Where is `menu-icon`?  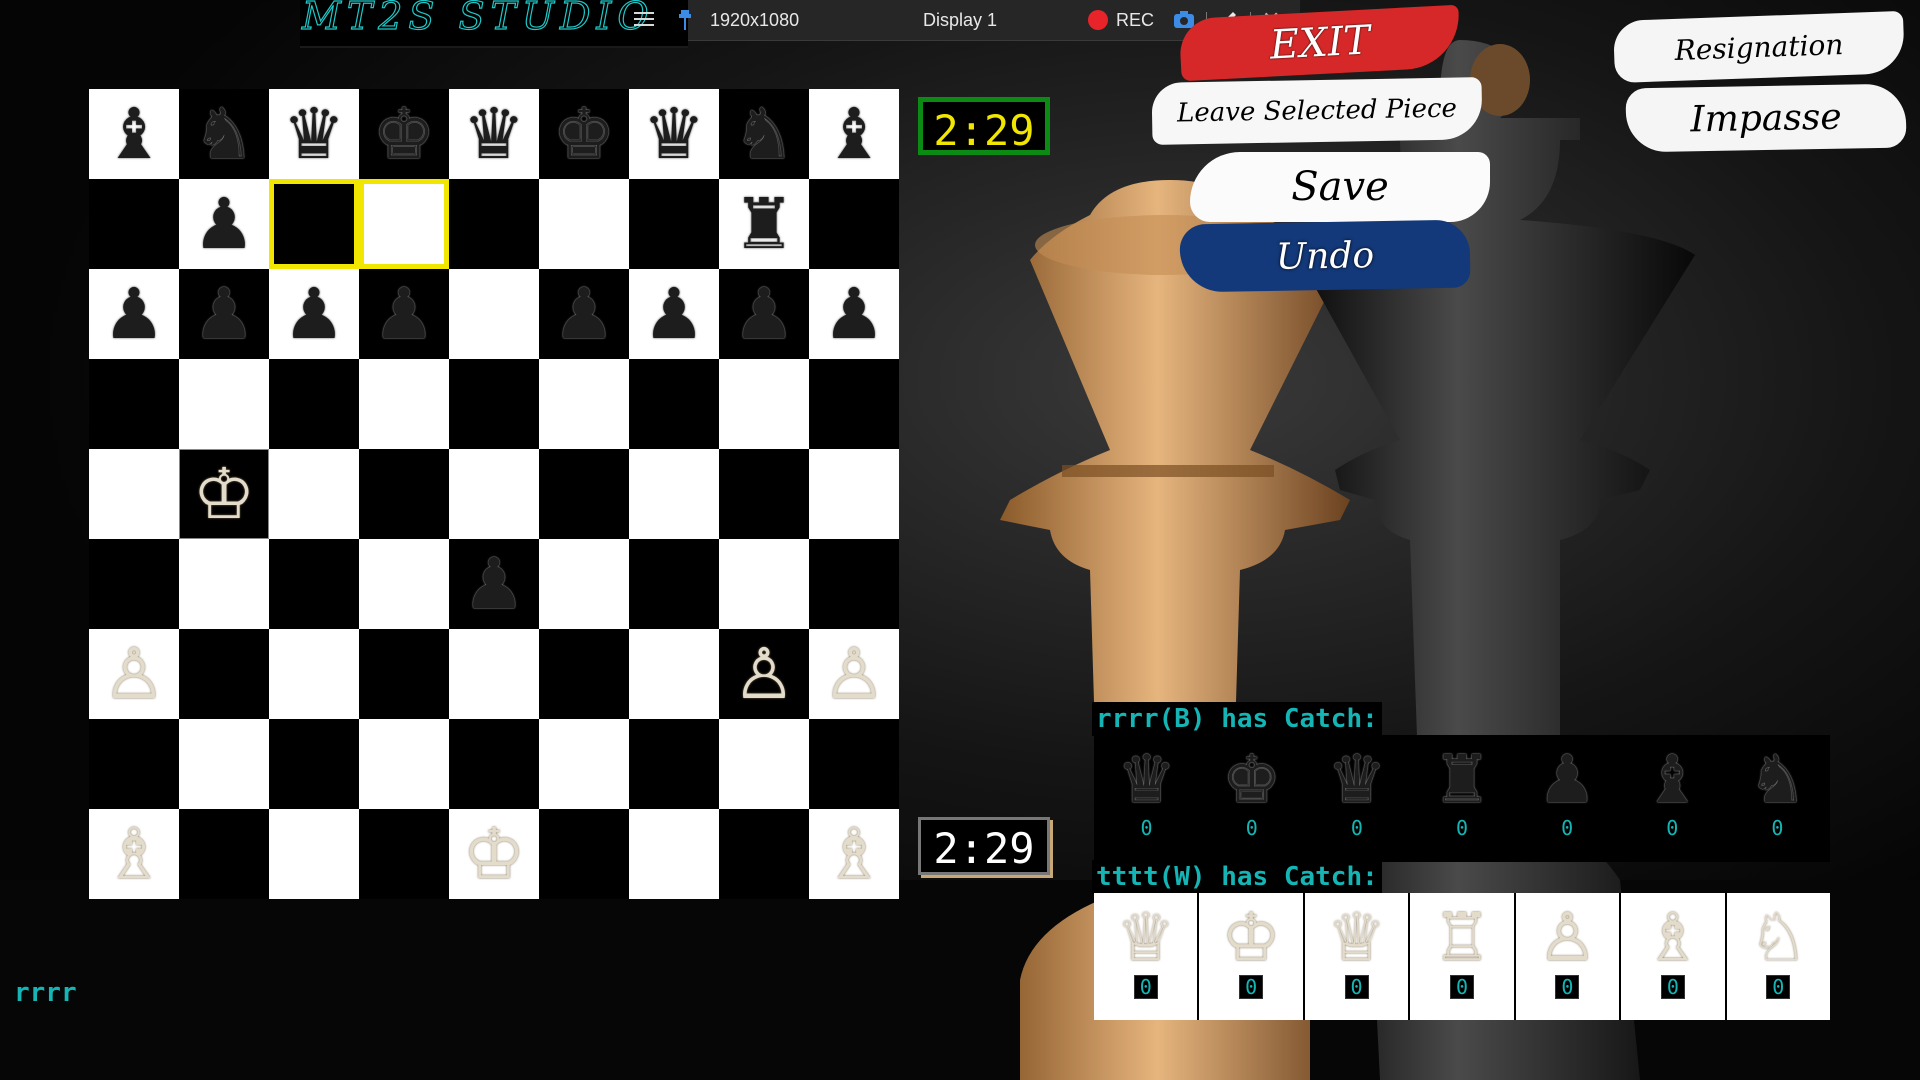
menu-icon is located at coordinates (644, 20).